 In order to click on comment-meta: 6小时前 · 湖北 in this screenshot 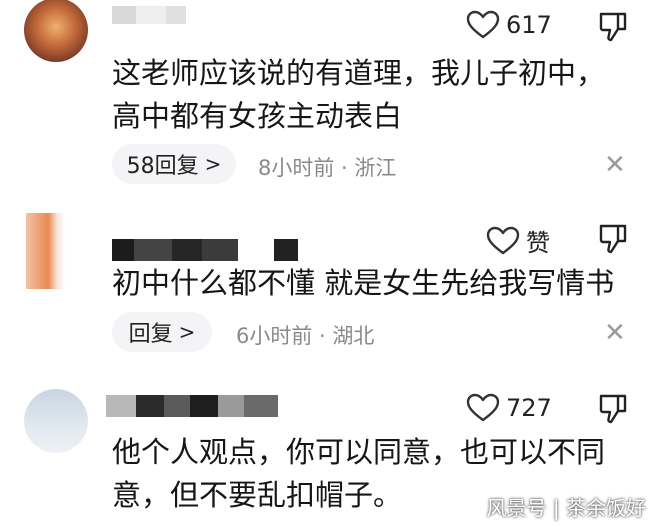, I will do `click(305, 336)`.